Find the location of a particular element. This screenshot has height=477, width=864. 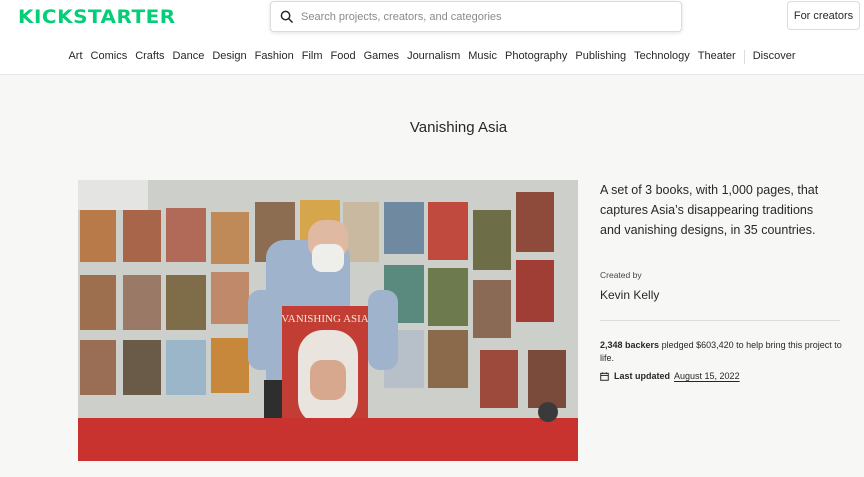

project-title: Vanishing Asia is located at coordinates (458, 127).